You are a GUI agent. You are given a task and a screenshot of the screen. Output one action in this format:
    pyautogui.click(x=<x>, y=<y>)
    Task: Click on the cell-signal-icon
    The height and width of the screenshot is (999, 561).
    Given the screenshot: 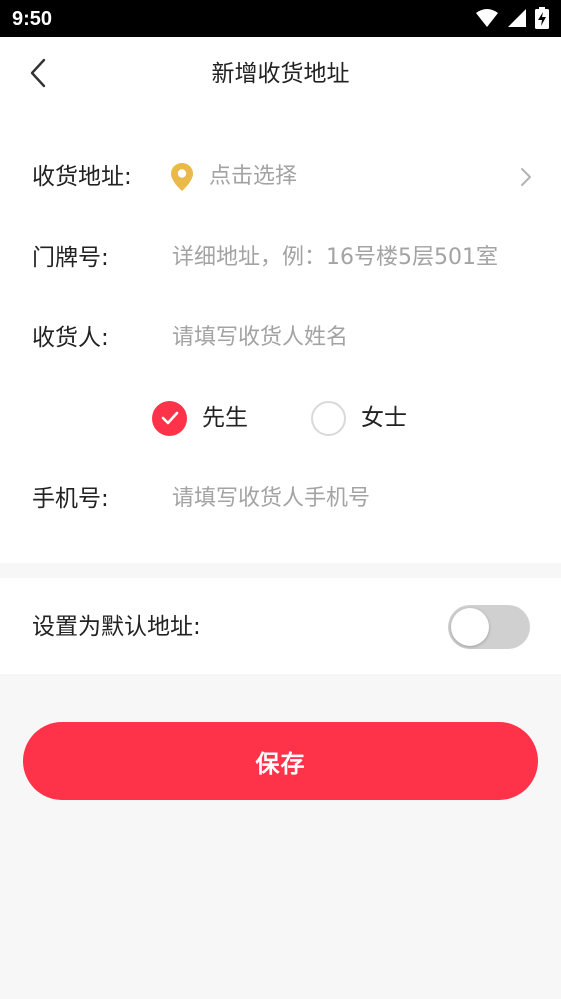 What is the action you would take?
    pyautogui.click(x=517, y=20)
    